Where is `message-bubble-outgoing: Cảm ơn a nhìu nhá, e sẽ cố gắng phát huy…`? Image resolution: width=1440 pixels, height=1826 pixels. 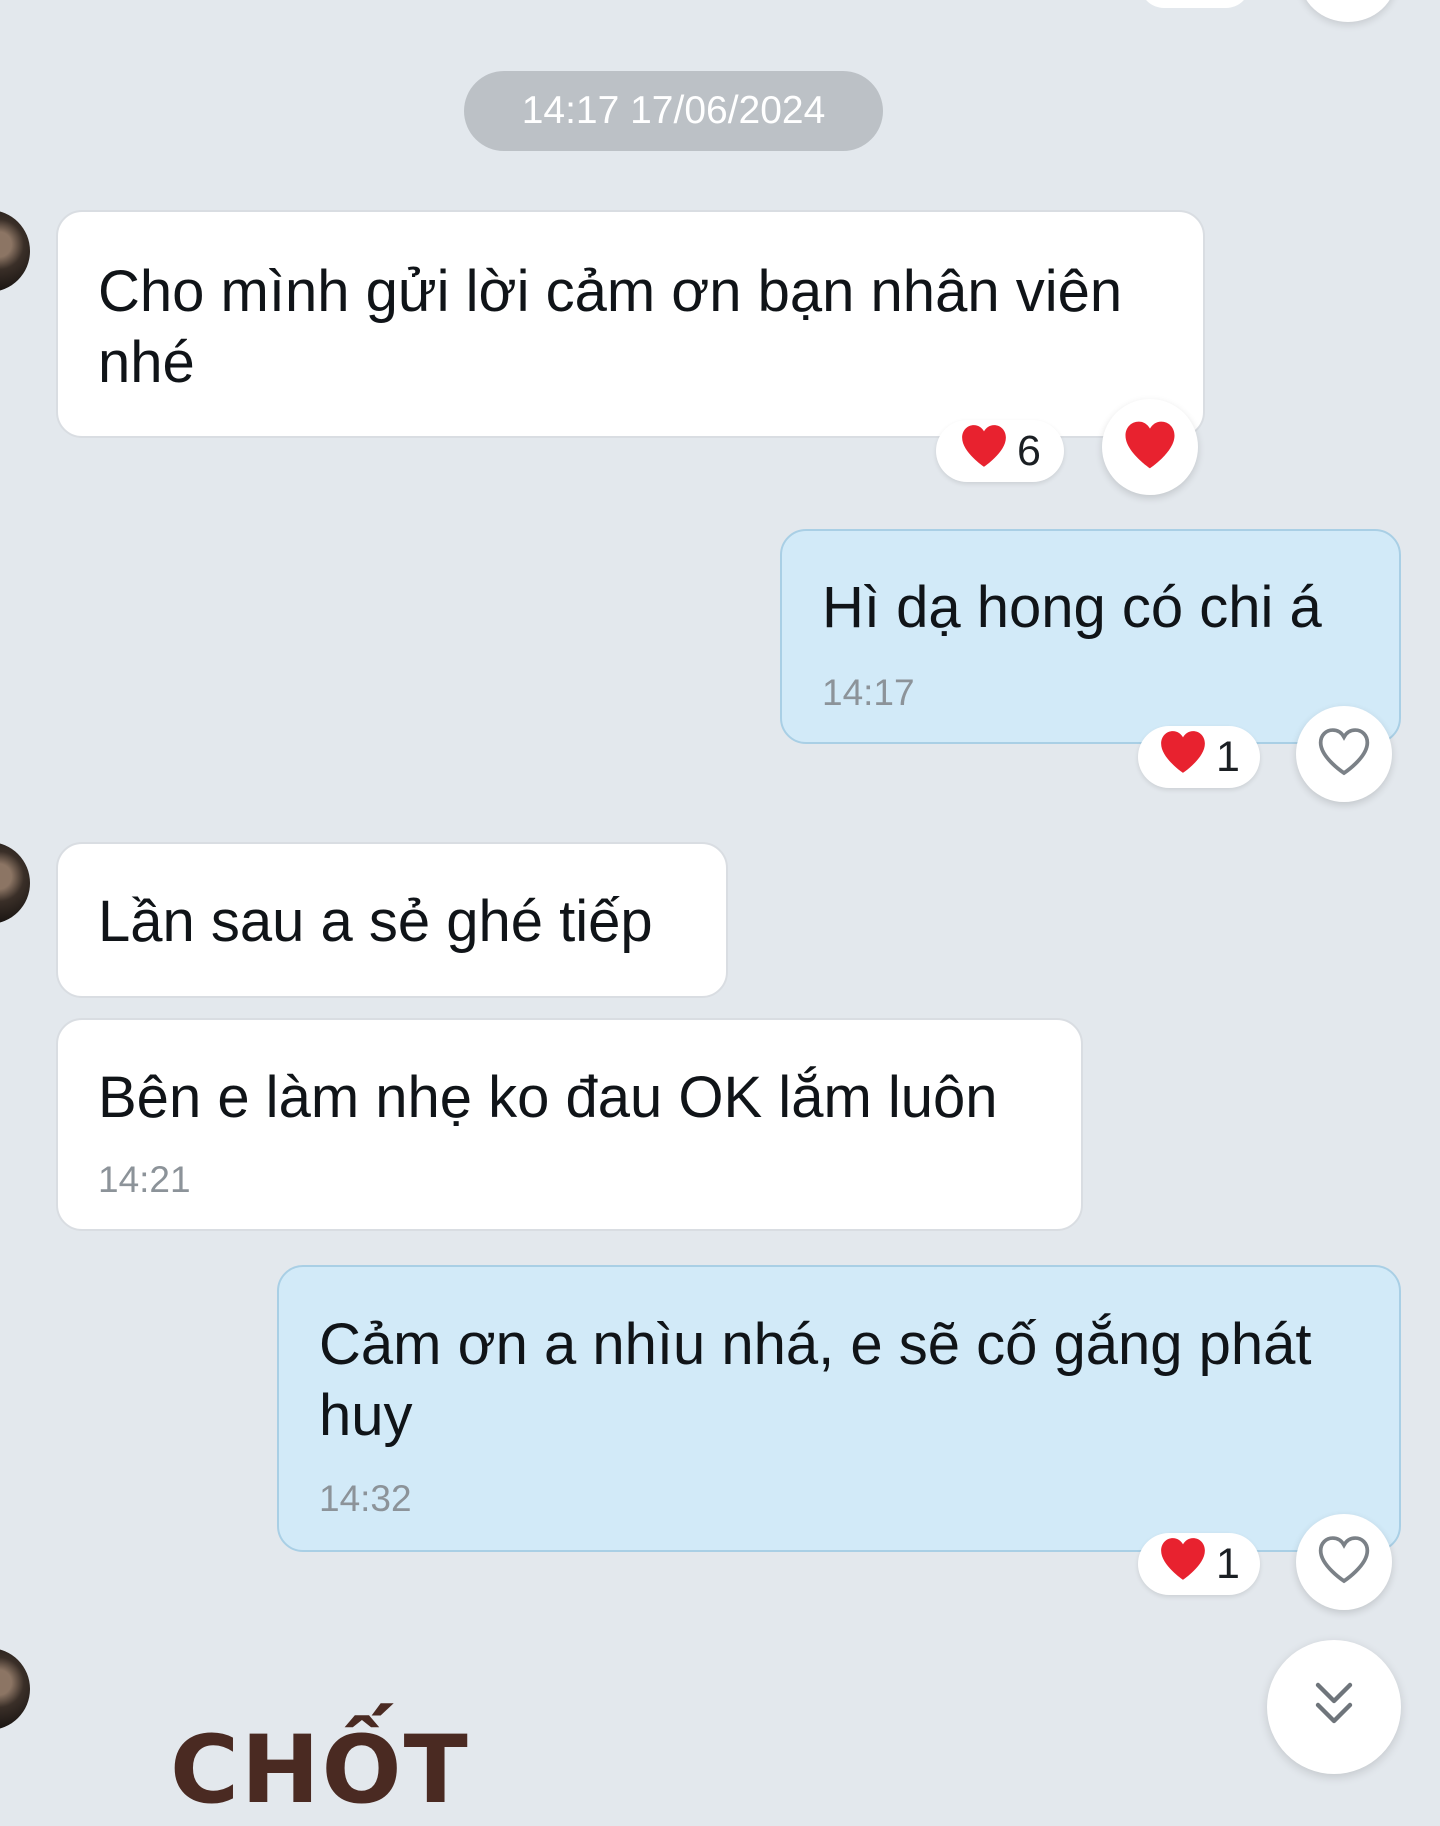
message-bubble-outgoing: Cảm ơn a nhìu nhá, e sẽ cố gắng phát huy… is located at coordinates (839, 1408).